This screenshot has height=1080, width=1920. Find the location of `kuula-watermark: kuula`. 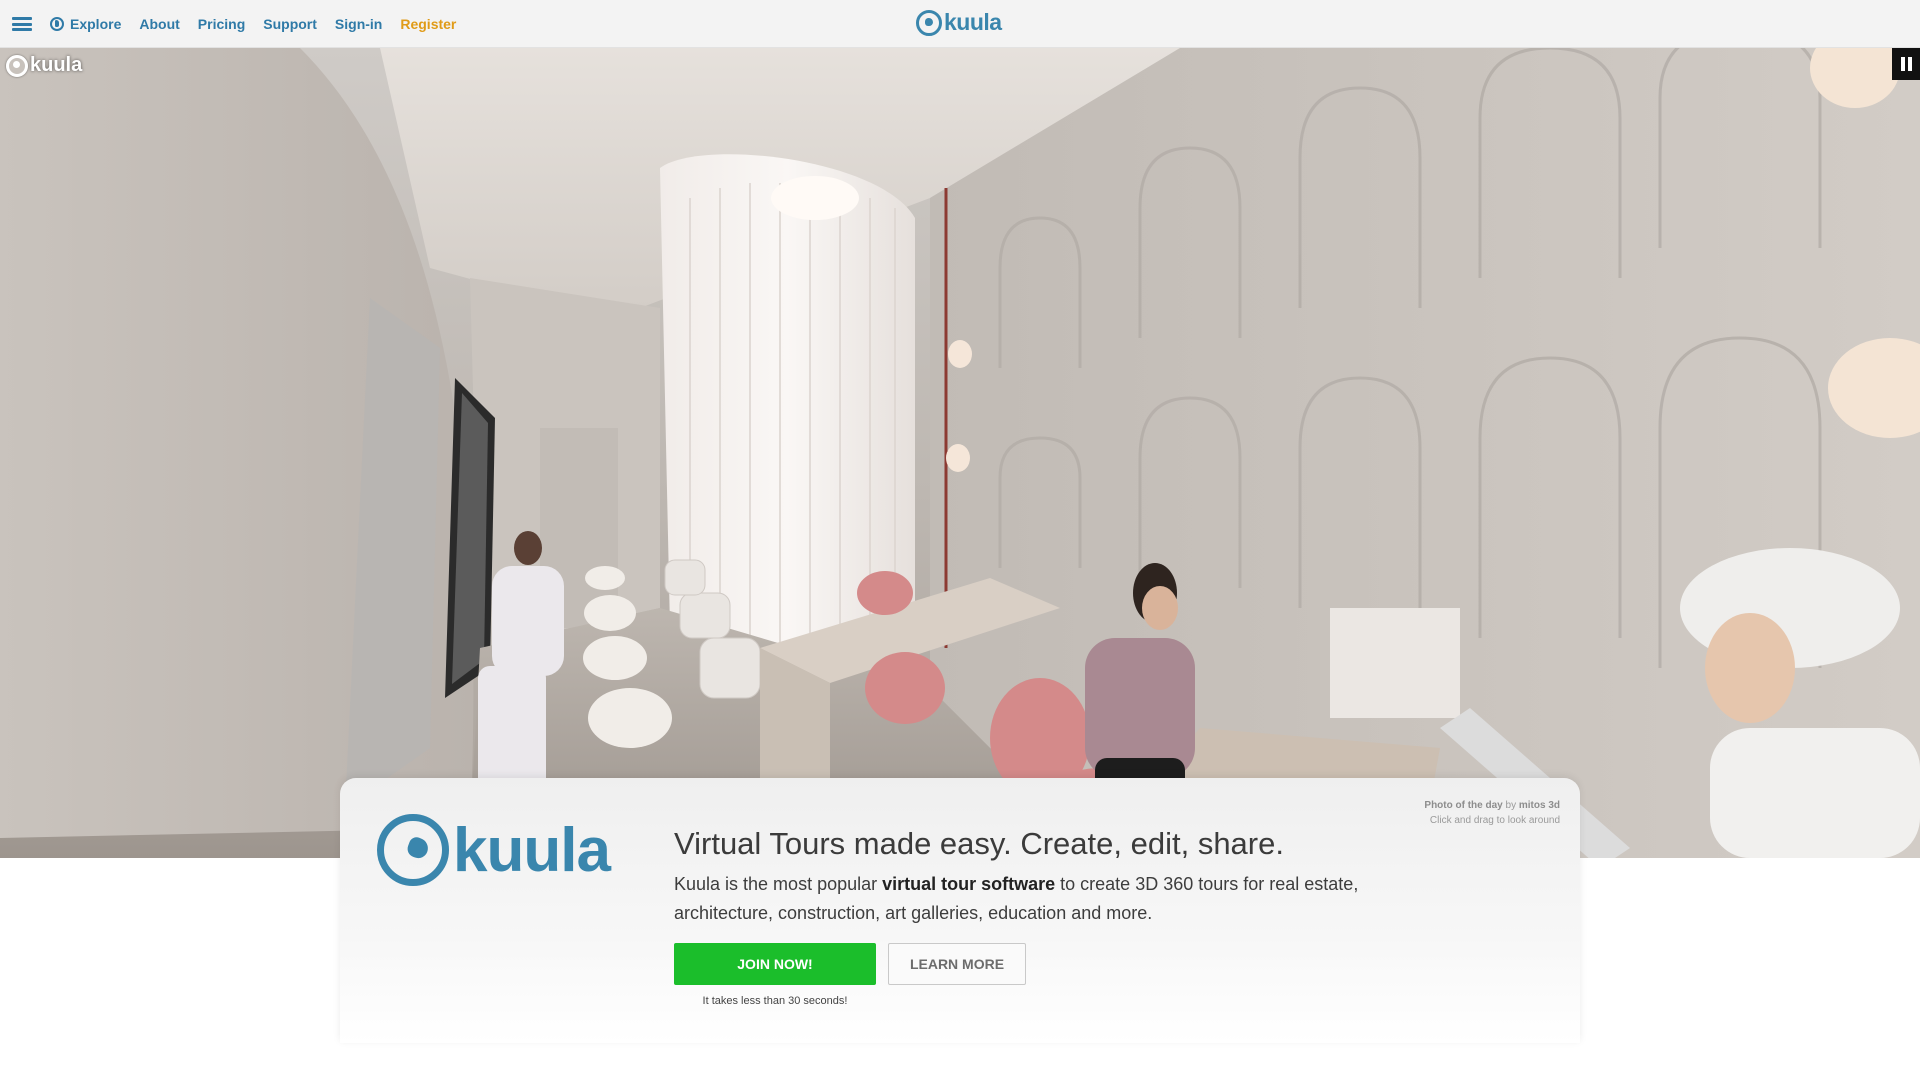

kuula-watermark: kuula is located at coordinates (44, 65).